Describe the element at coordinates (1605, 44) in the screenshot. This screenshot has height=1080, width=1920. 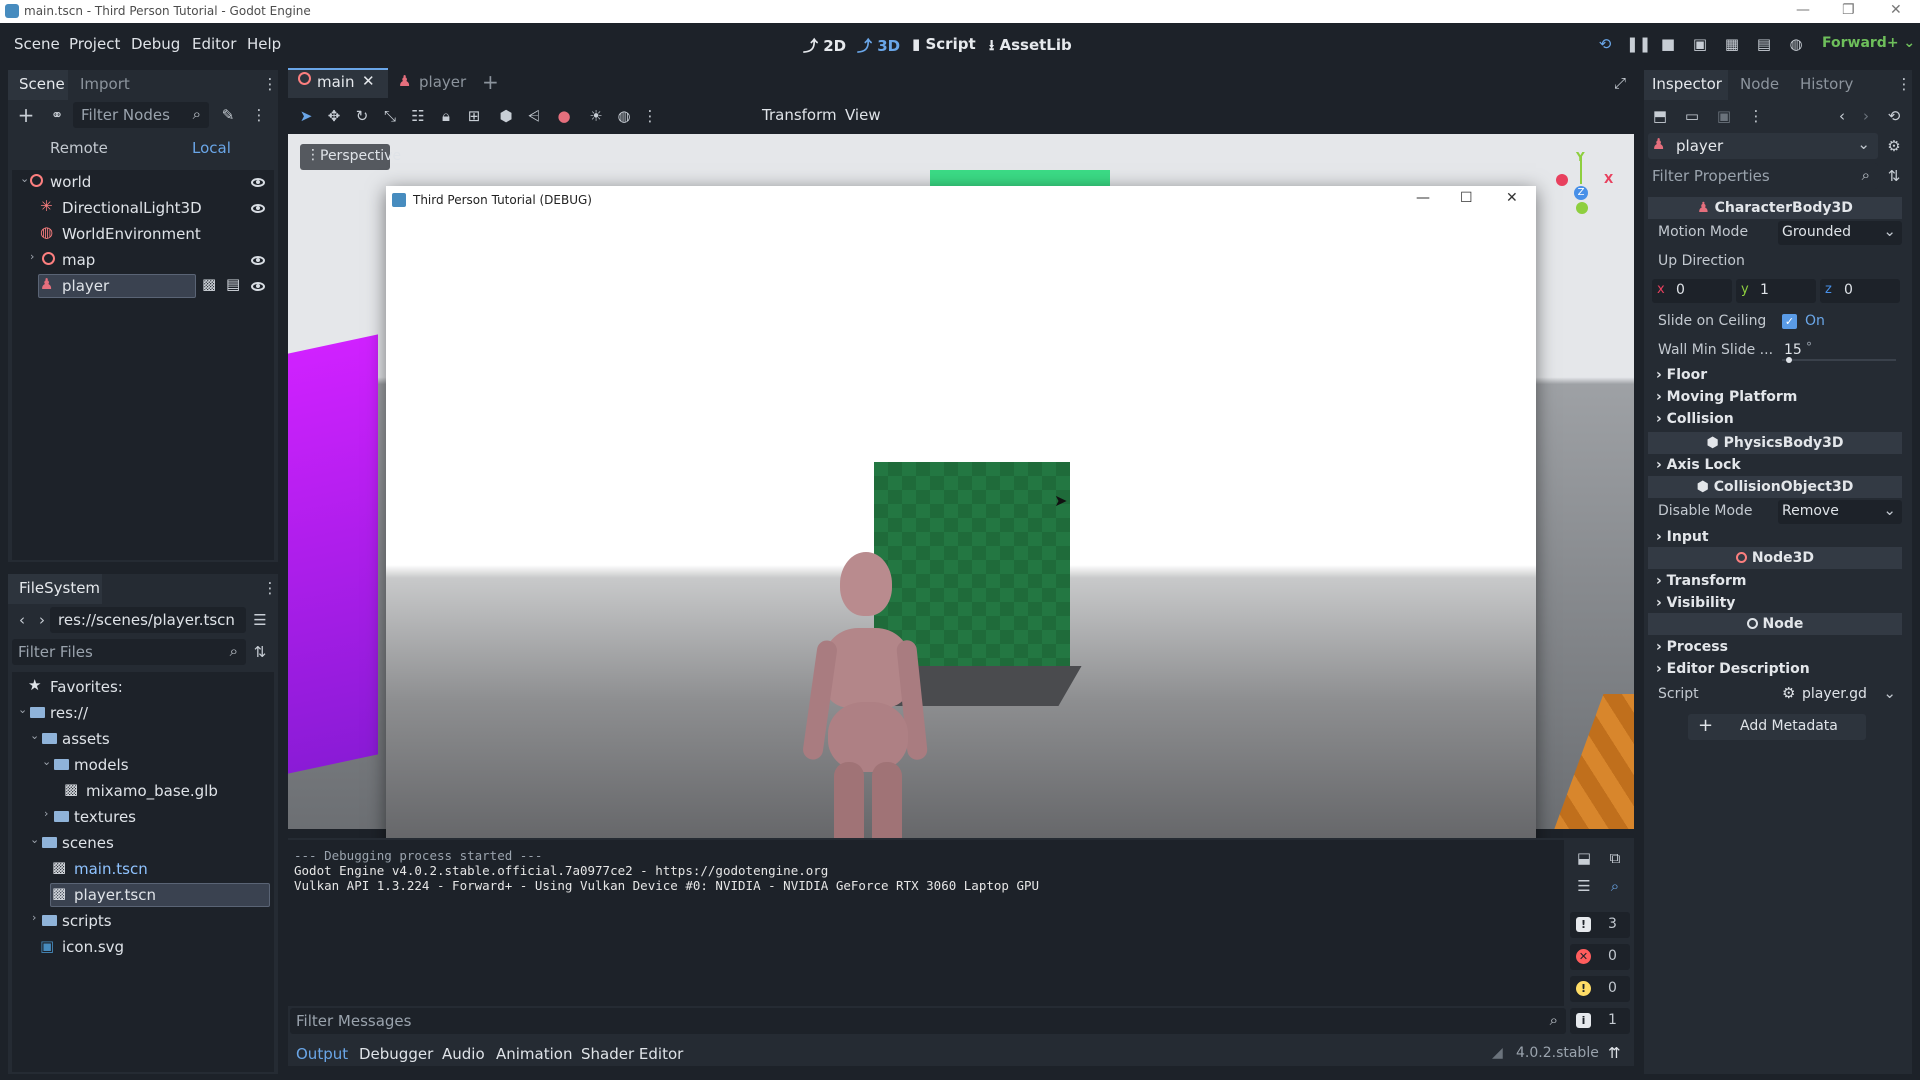
I see `reload-icon: ⟲` at that location.